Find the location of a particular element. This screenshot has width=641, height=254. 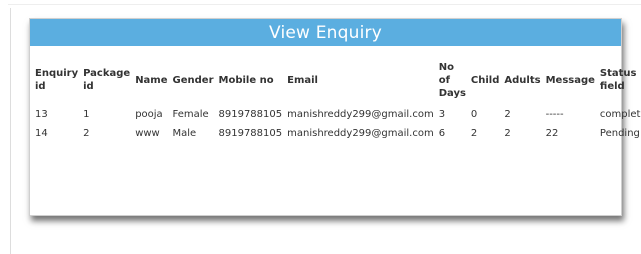

header-email: Email is located at coordinates (302, 80).